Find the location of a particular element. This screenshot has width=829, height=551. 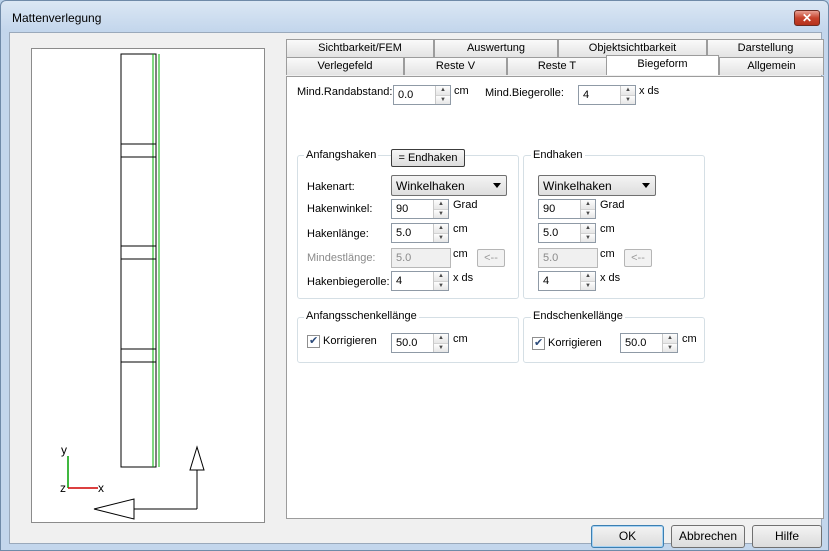

anfang-mindestlaenge-unit: cm is located at coordinates (460, 254).